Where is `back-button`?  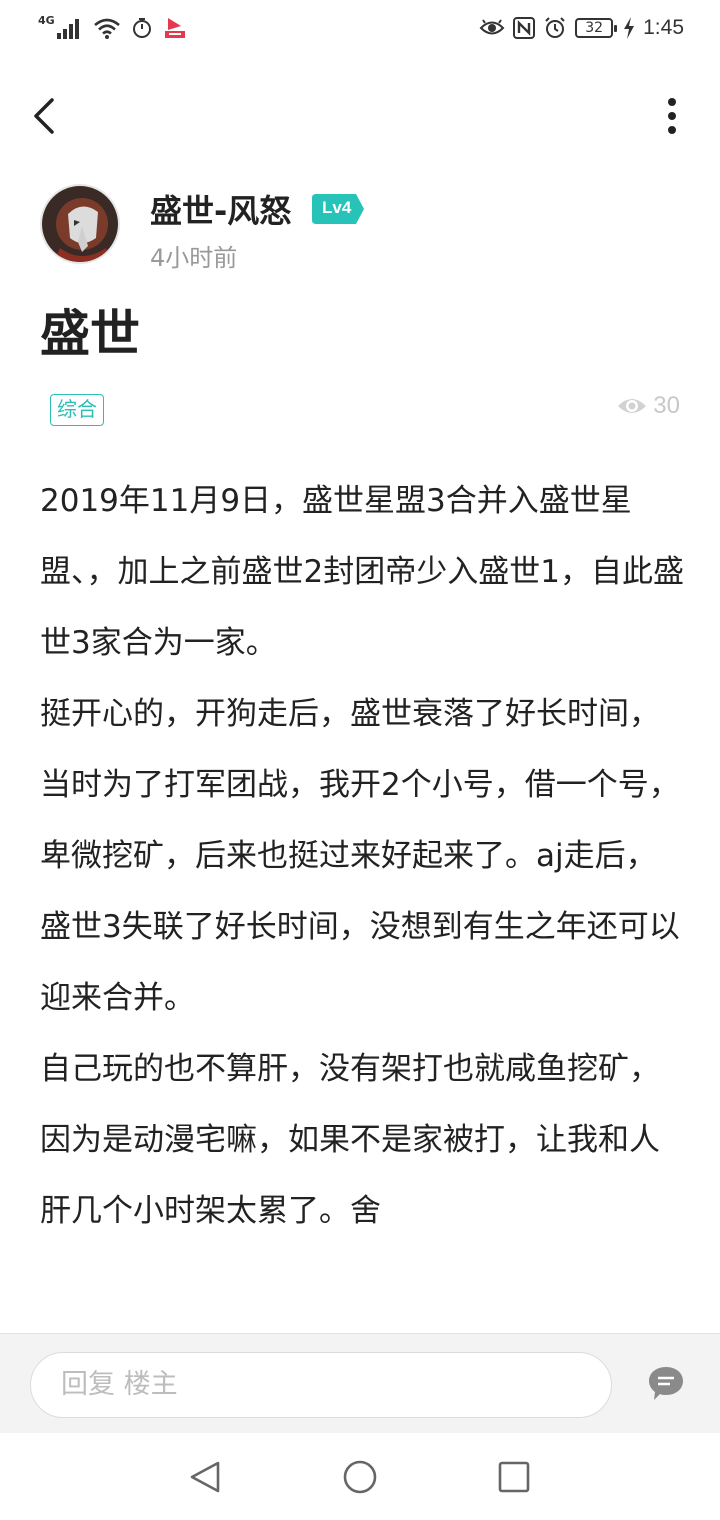
back-button is located at coordinates (44, 116).